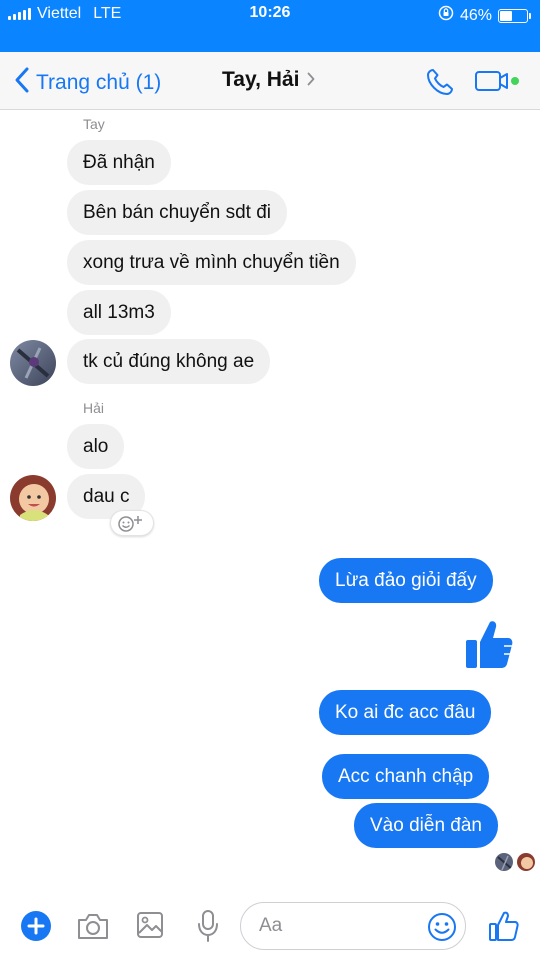 Image resolution: width=540 pixels, height=960 pixels. I want to click on avatar-tay-icon, so click(33, 363).